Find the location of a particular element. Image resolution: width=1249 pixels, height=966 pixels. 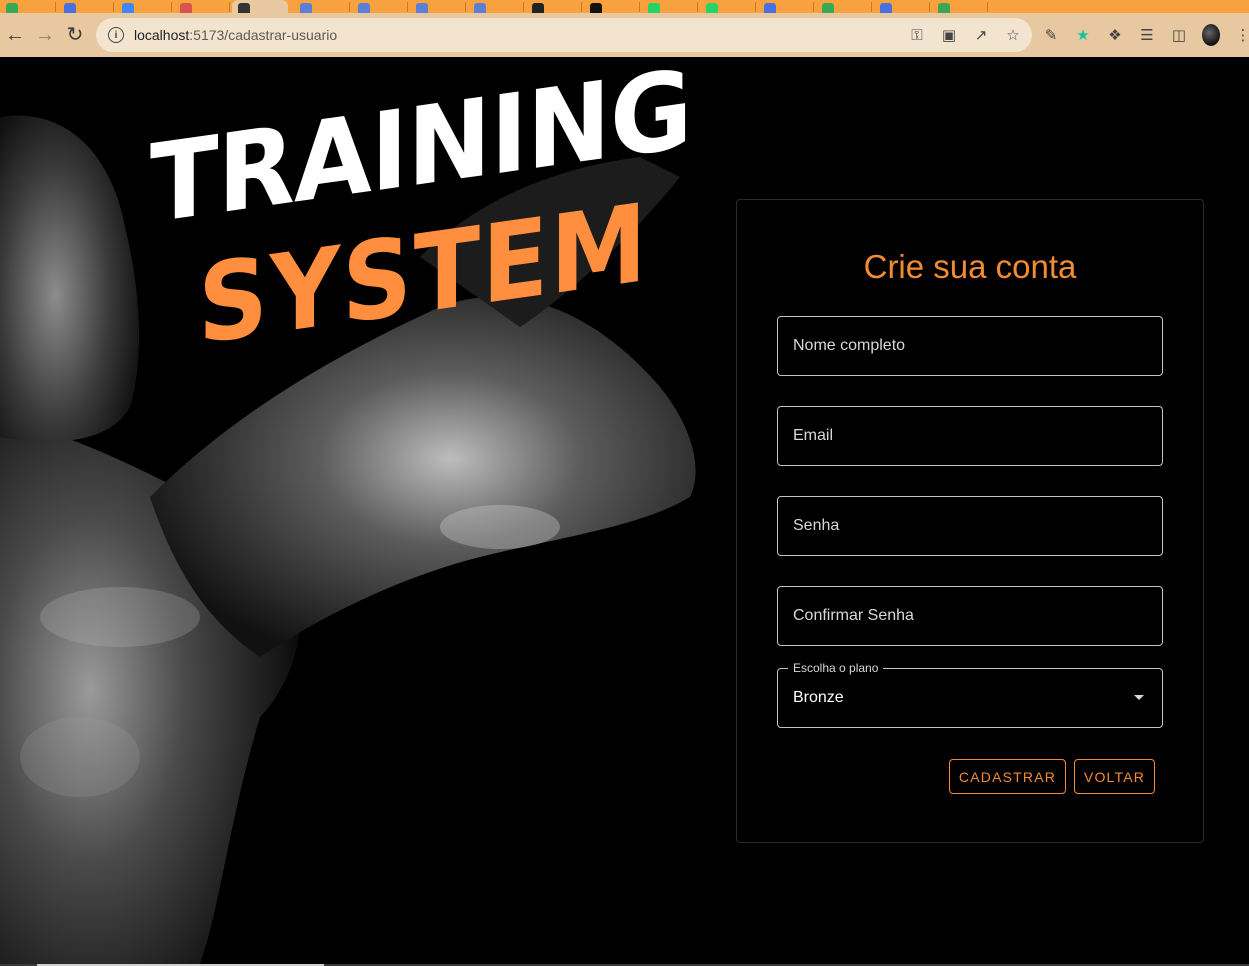

profile-avatar is located at coordinates (1211, 35).